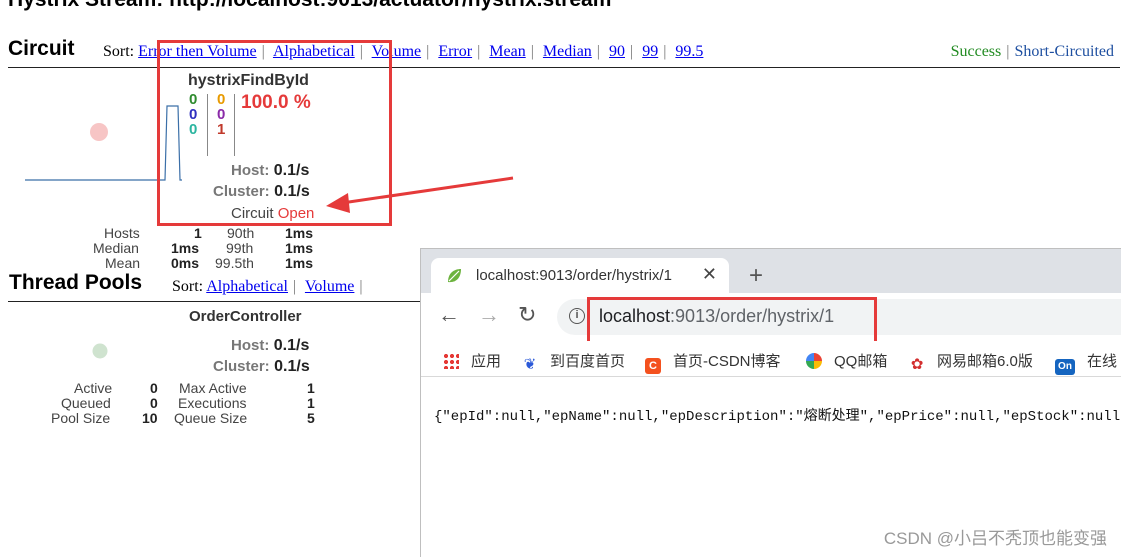  I want to click on spring-leaf-icon, so click(454, 276).